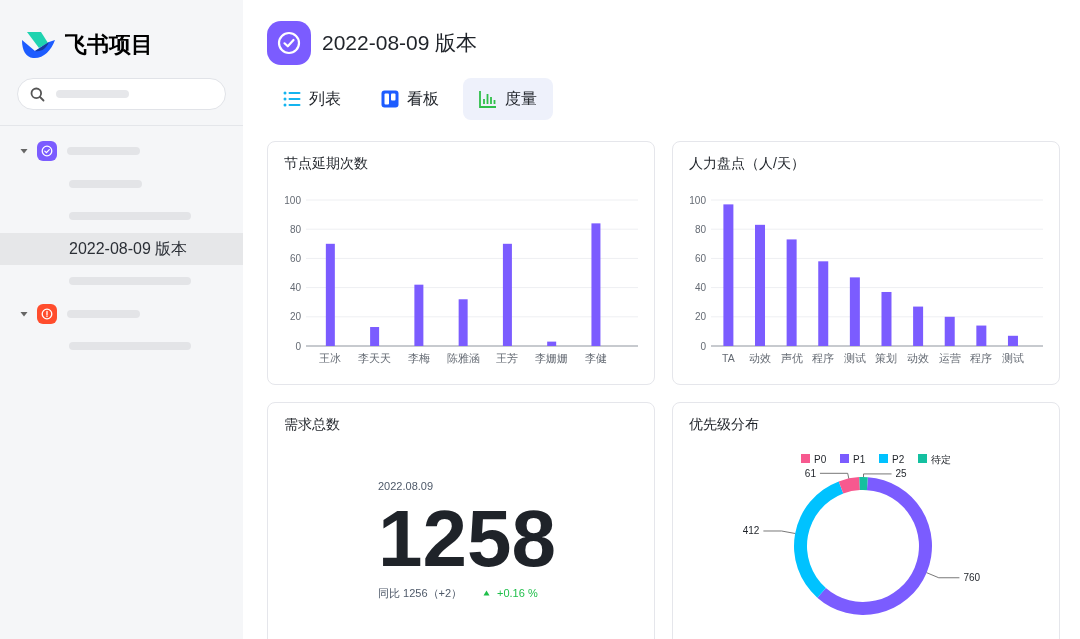 This screenshot has width=1080, height=639. I want to click on tab: 列表, so click(312, 99).